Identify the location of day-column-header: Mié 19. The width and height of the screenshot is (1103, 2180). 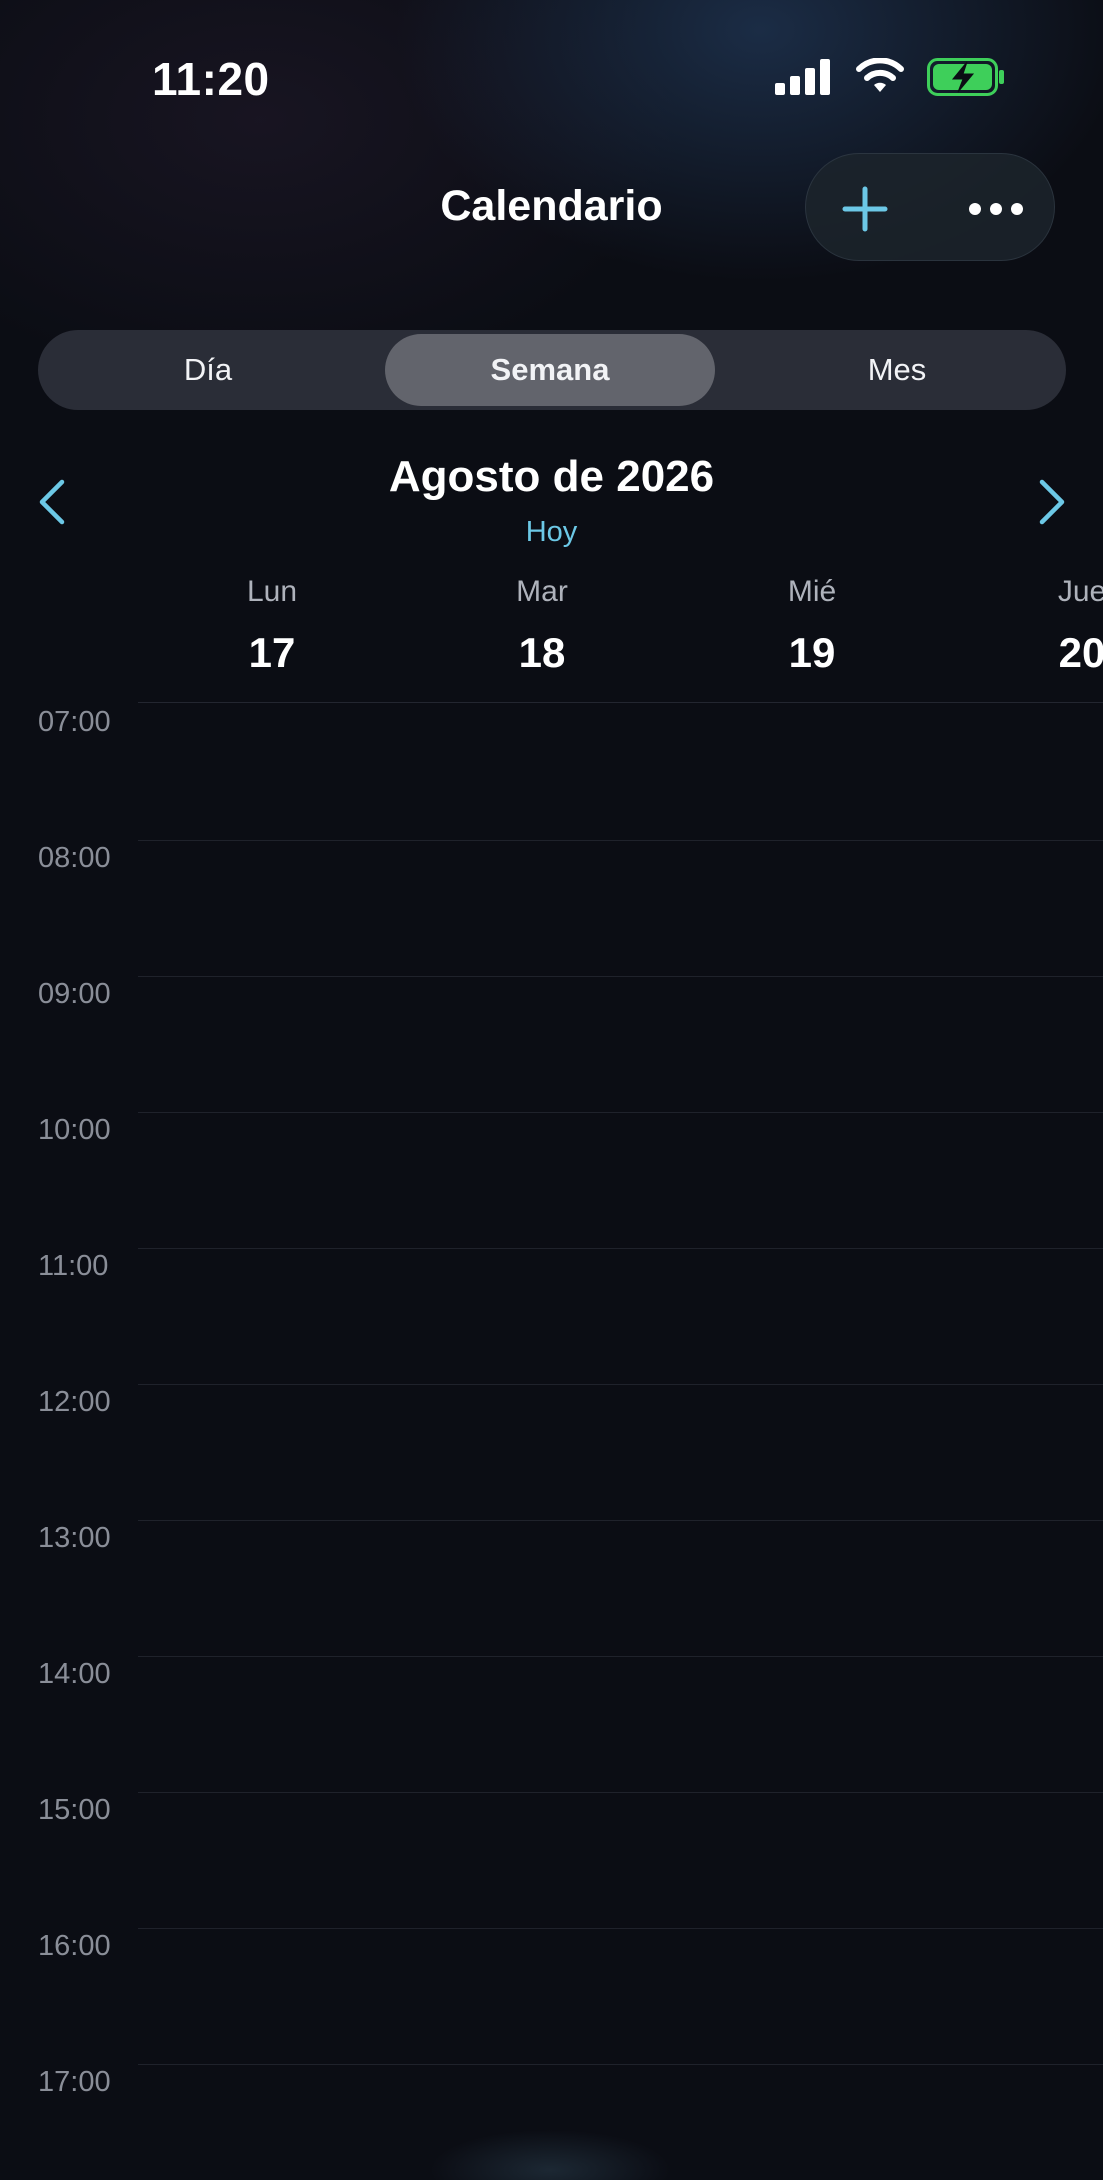
(812, 626).